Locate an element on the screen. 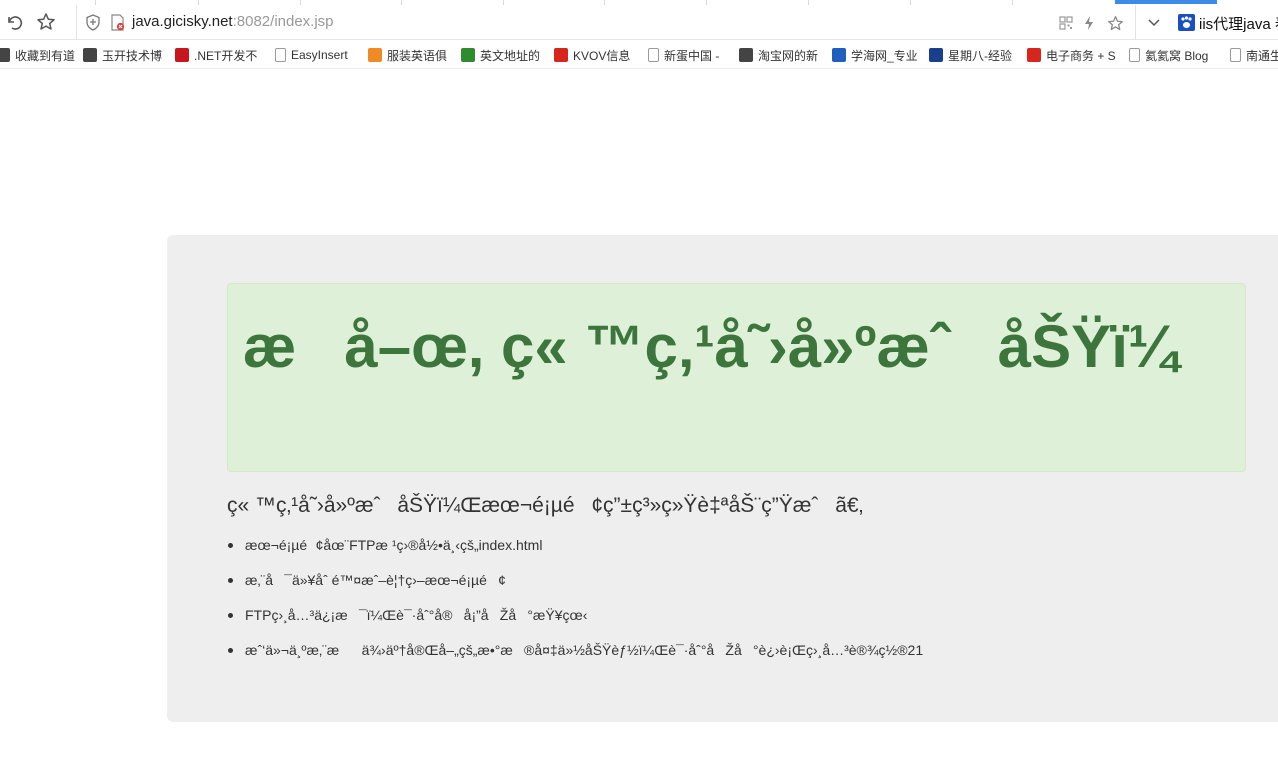  bookmark-item: 英文地址的 is located at coordinates (500, 55).